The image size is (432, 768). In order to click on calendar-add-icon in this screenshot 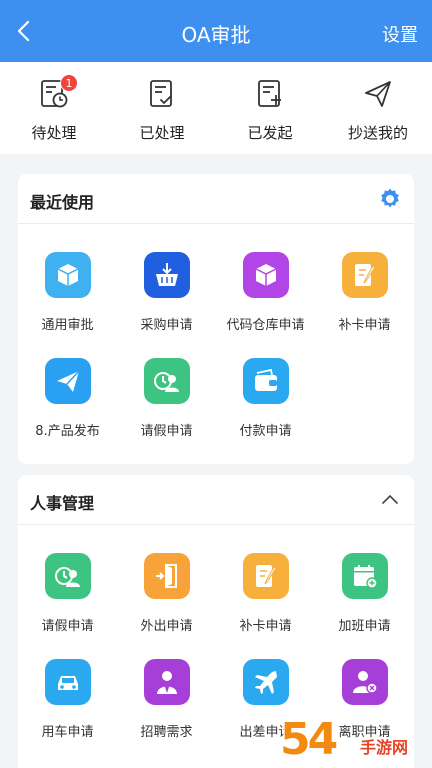, I will do `click(364, 576)`.